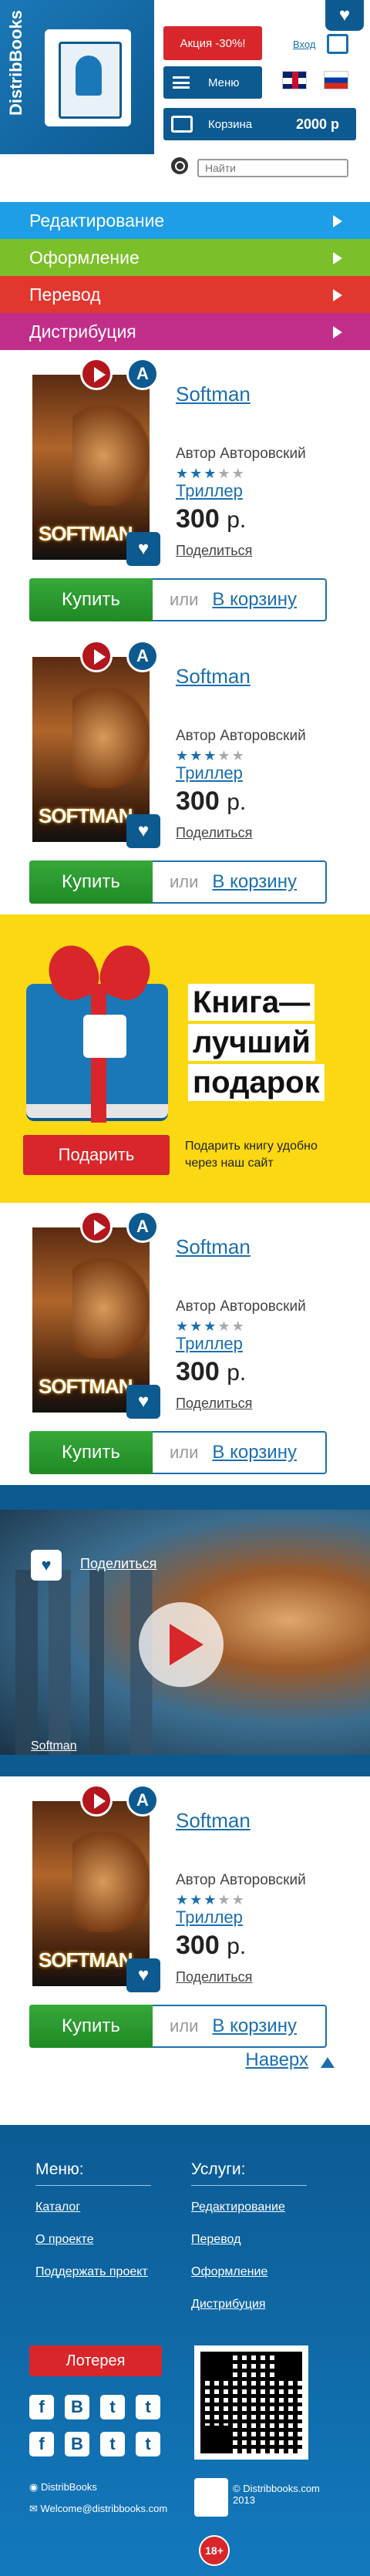 The height and width of the screenshot is (2576, 370). Describe the element at coordinates (224, 83) in the screenshot. I see `menu-label: Меню` at that location.